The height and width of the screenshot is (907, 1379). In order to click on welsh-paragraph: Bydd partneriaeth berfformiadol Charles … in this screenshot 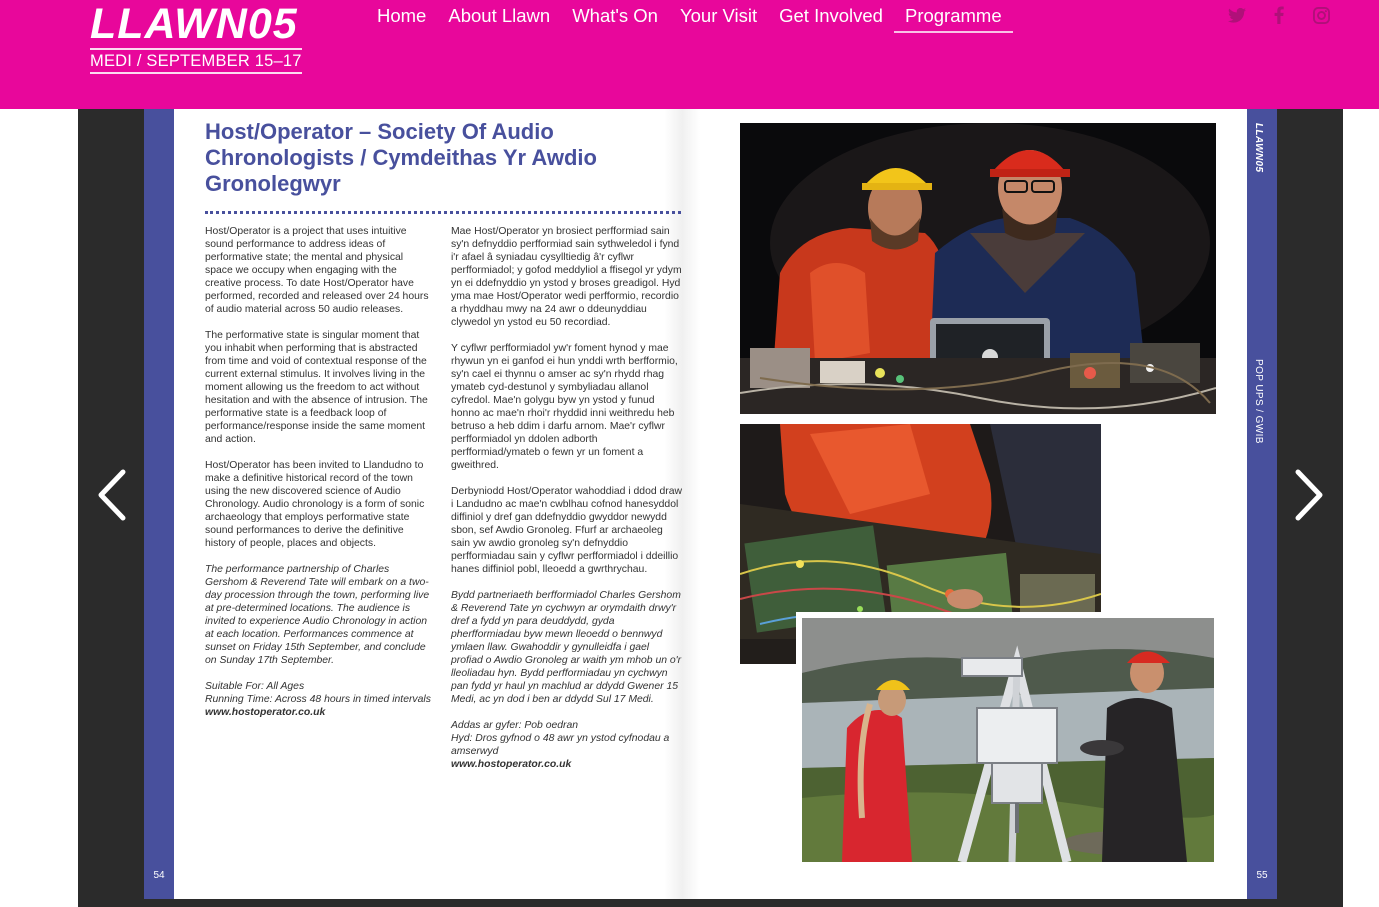, I will do `click(566, 647)`.